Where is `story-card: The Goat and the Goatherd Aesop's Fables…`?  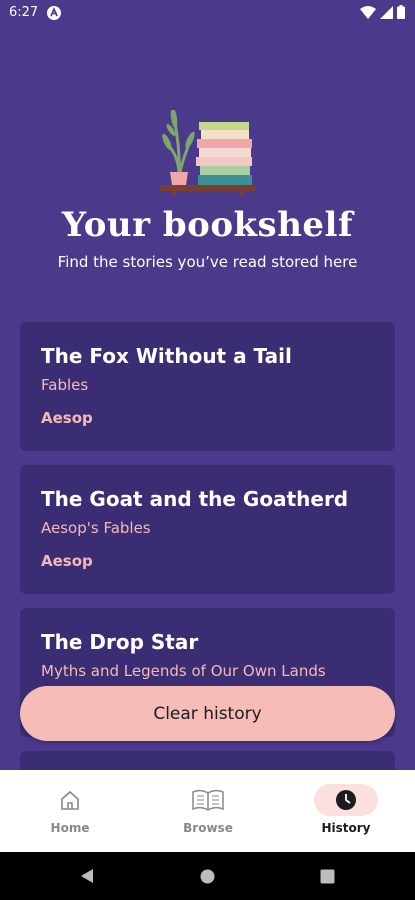
story-card: The Goat and the Goatherd Aesop's Fables… is located at coordinates (207, 529).